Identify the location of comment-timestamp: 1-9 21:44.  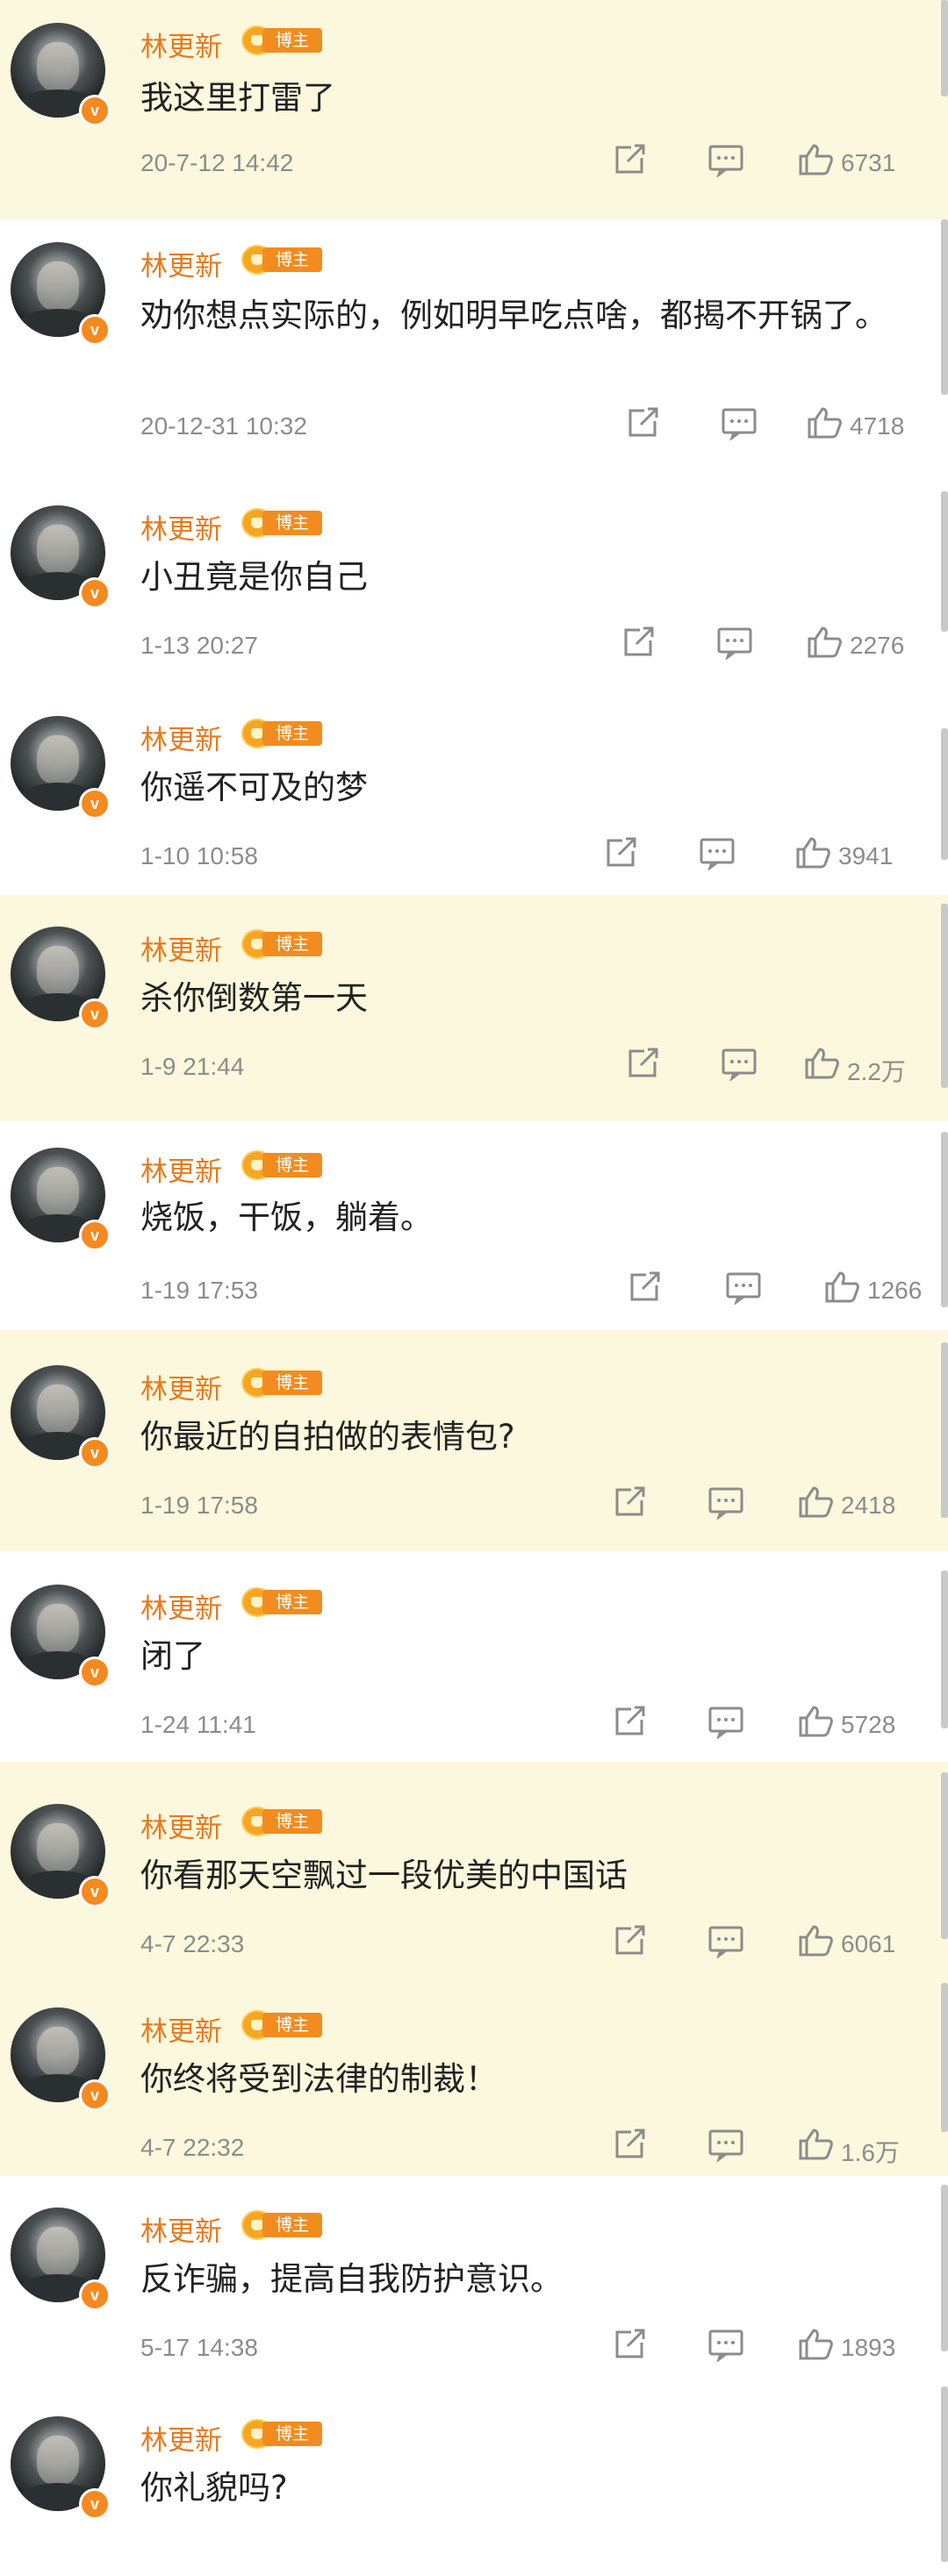
(192, 1066).